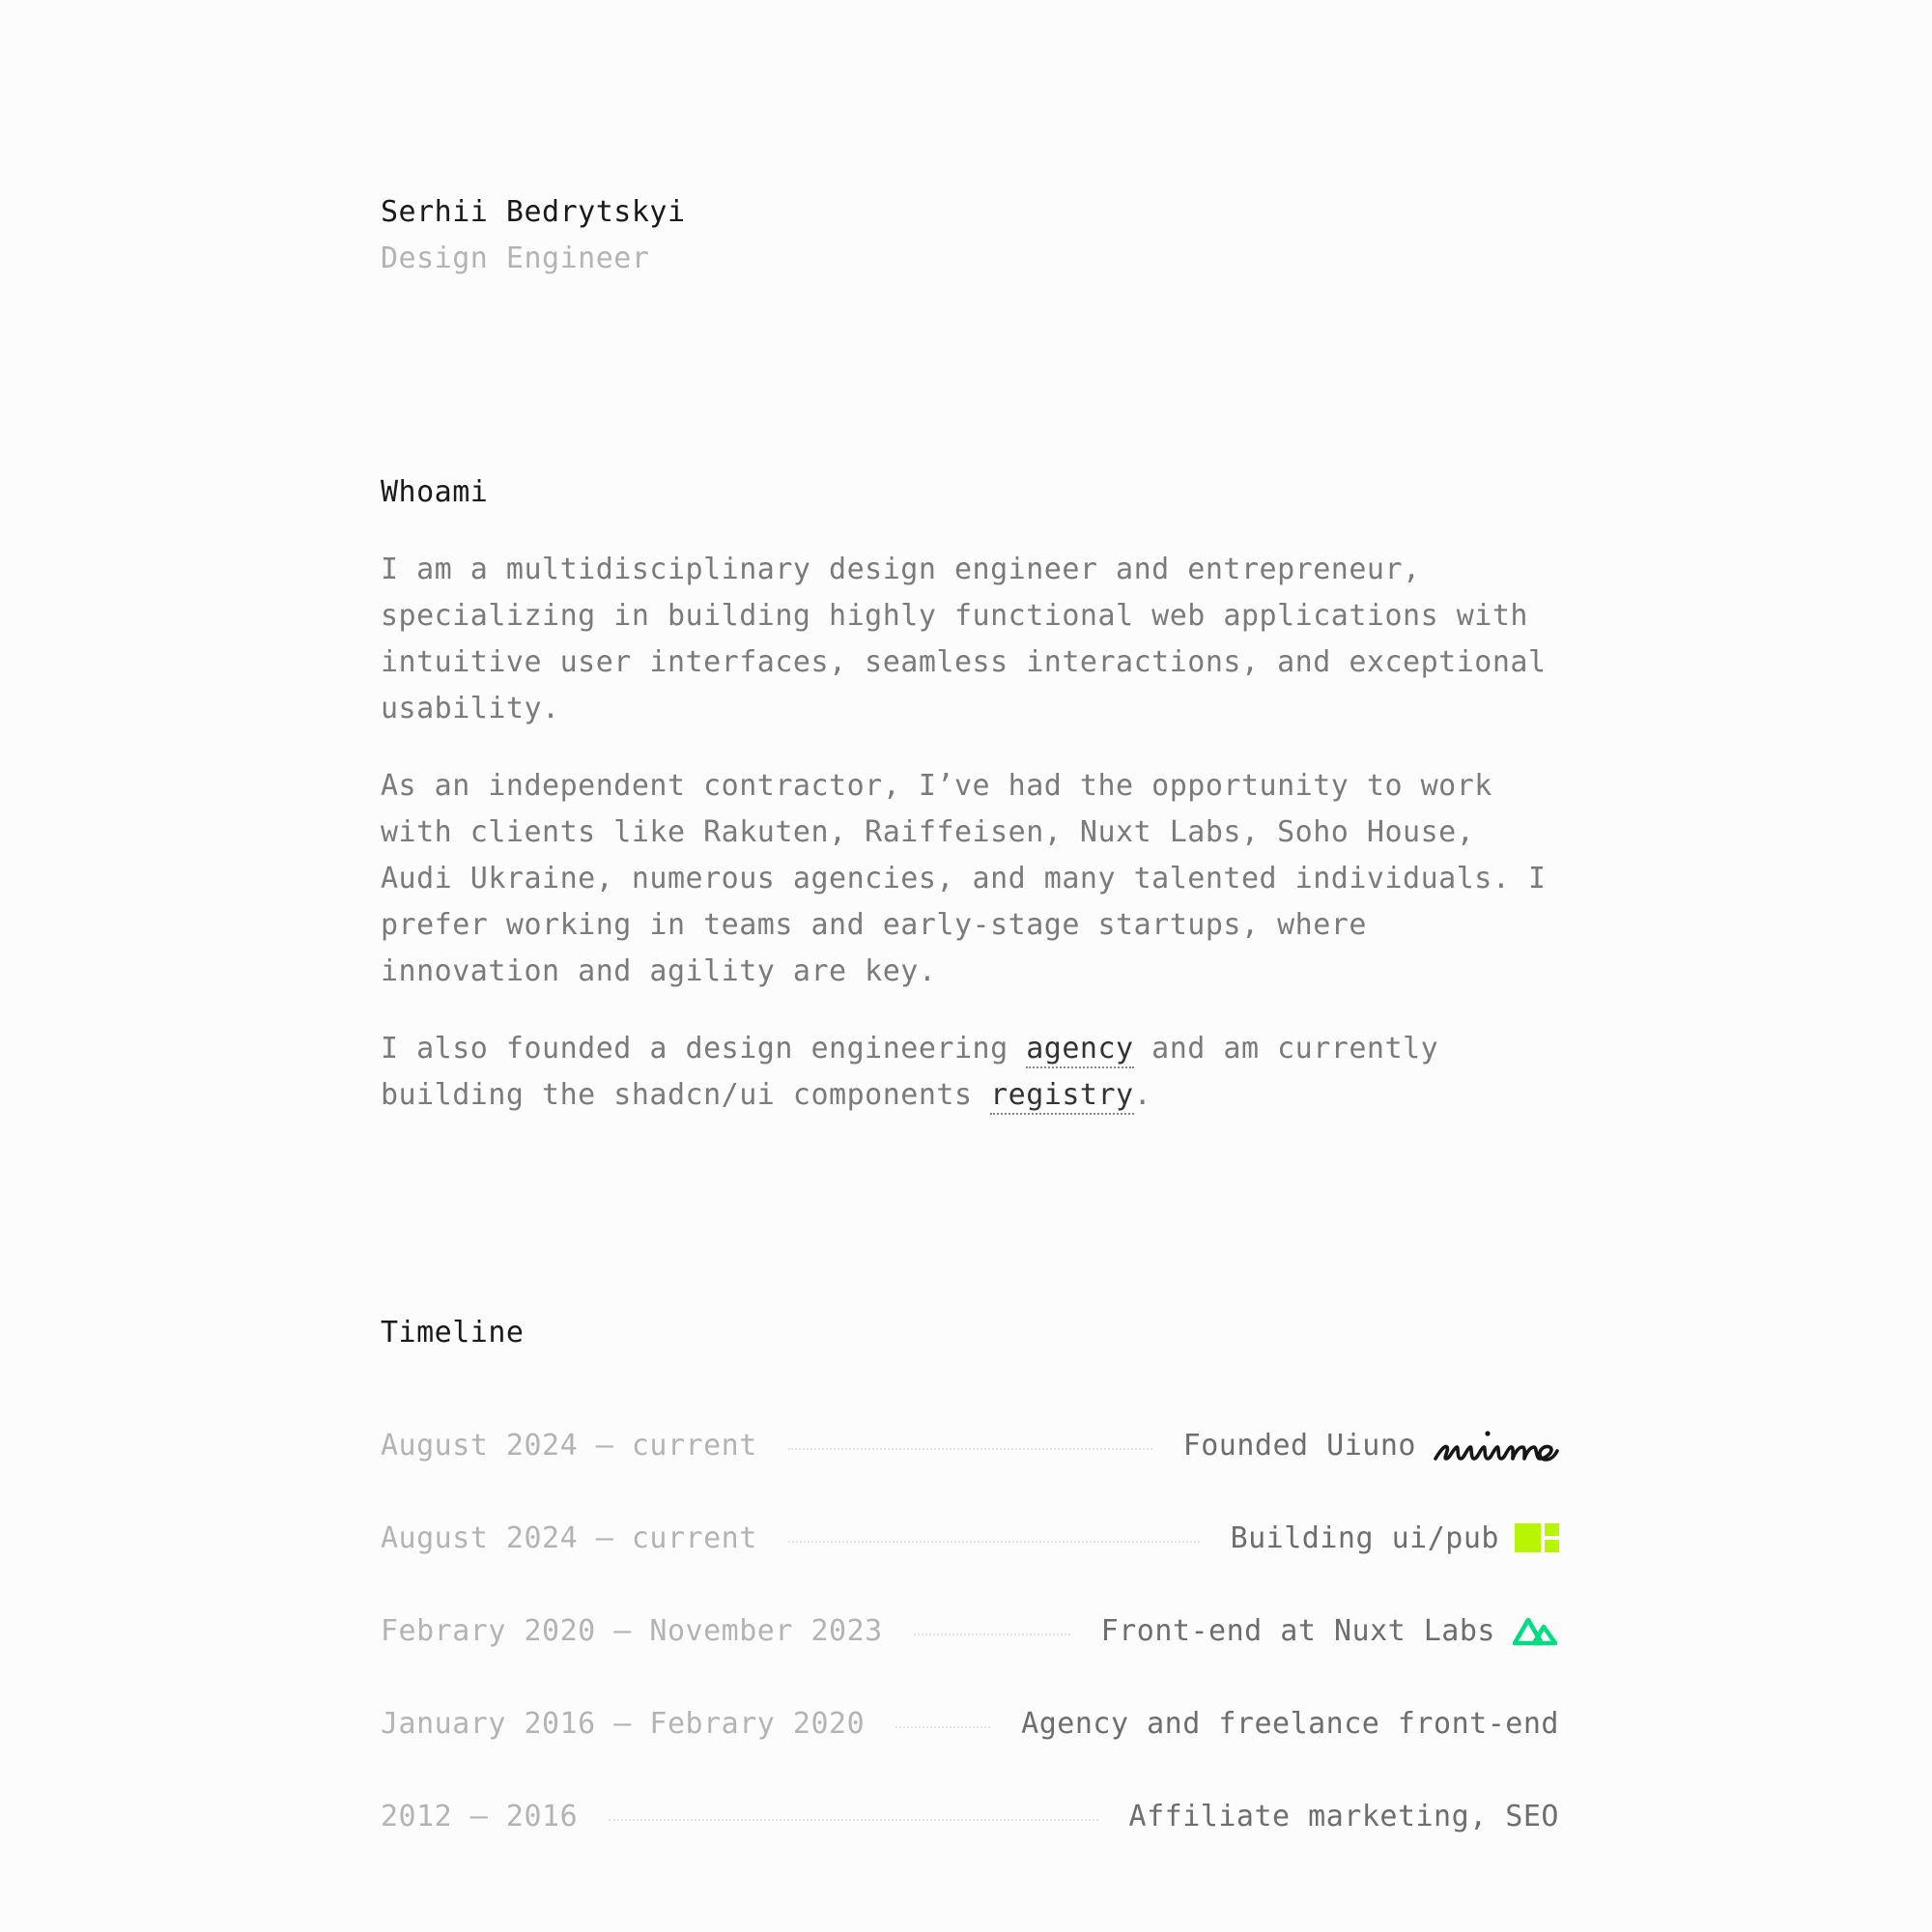  I want to click on whoami-heading: Whoami, so click(435, 492).